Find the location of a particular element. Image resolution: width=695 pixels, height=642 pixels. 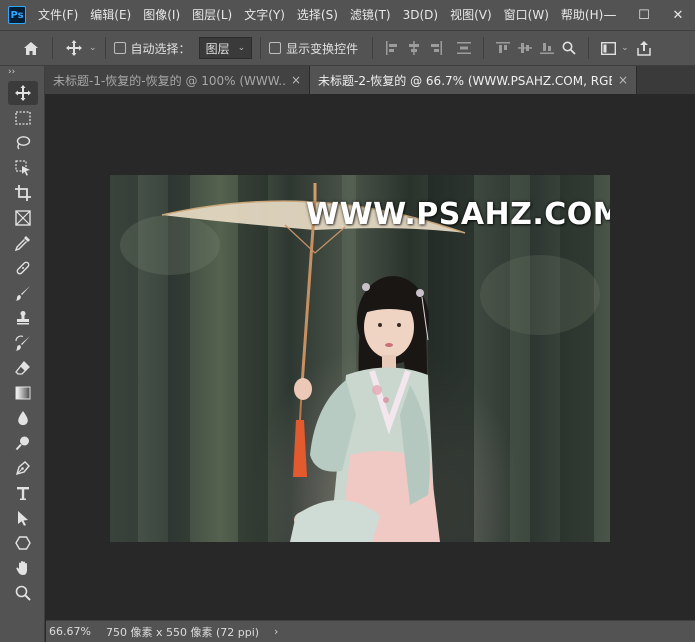

object-selection-icon is located at coordinates (23, 168).